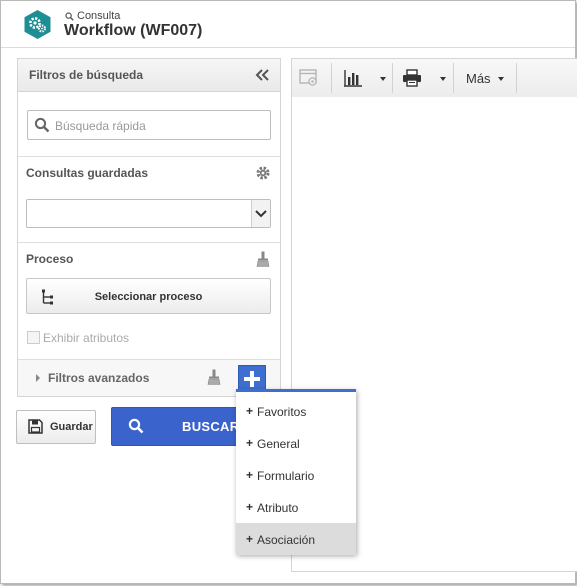 The width and height of the screenshot is (577, 586). What do you see at coordinates (86, 75) in the screenshot?
I see `panel-title: Filtros de búsqueda` at bounding box center [86, 75].